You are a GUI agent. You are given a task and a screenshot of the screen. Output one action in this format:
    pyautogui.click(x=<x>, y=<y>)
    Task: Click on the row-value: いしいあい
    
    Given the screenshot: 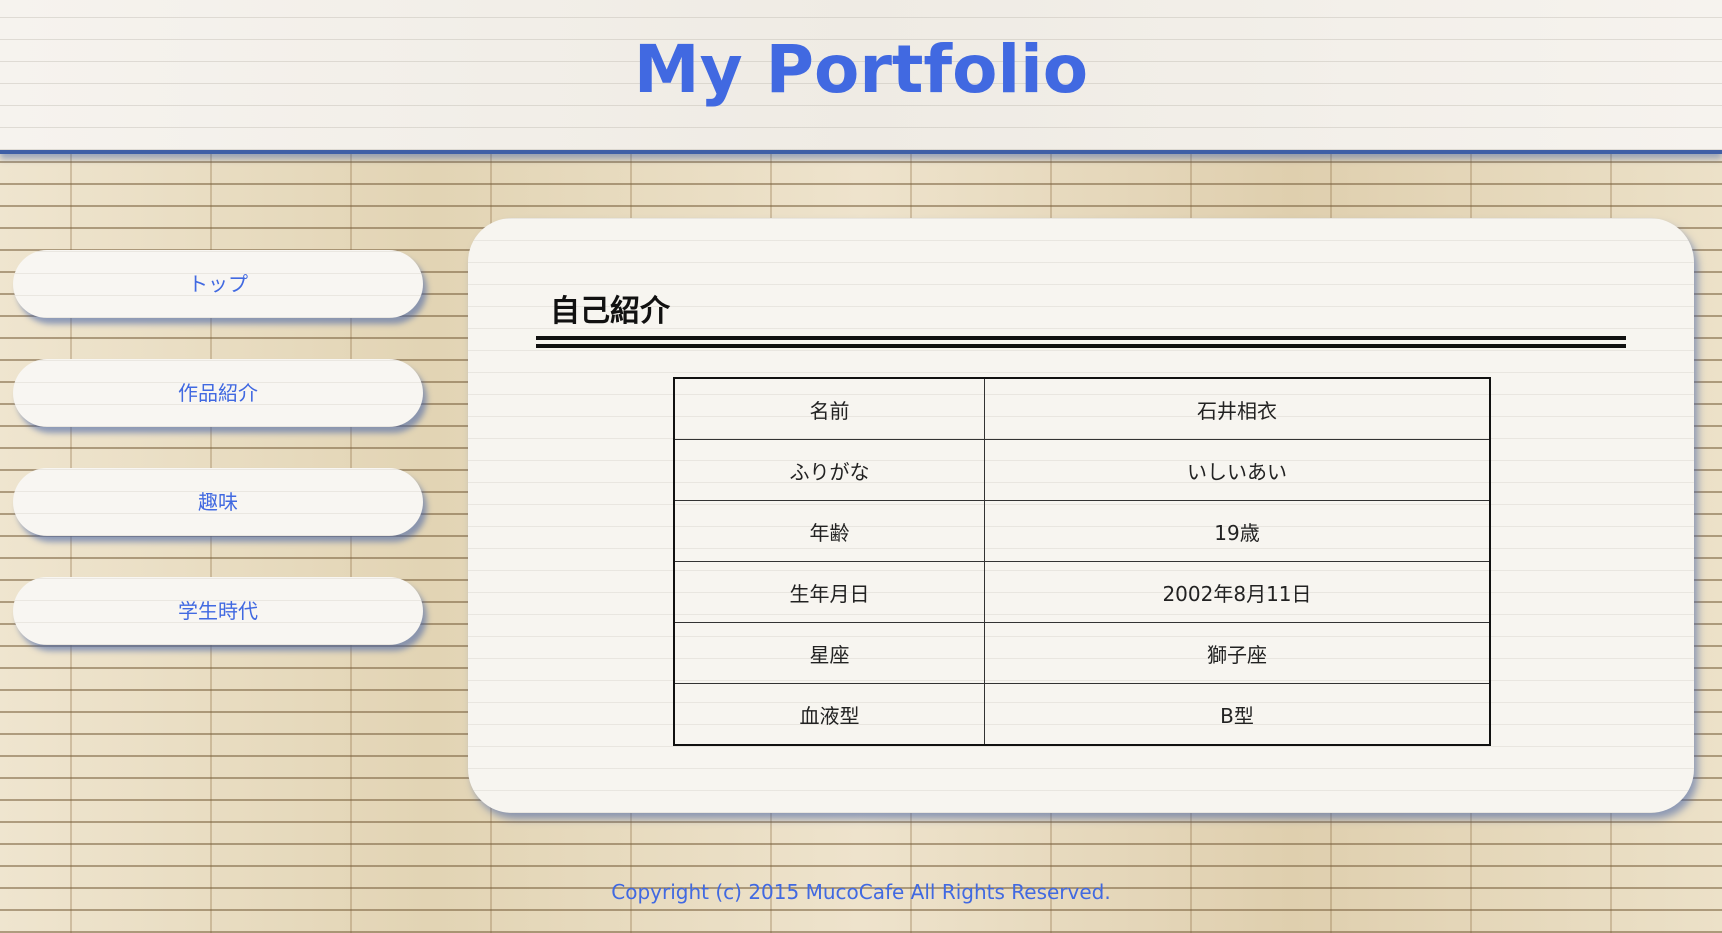 What is the action you would take?
    pyautogui.click(x=1237, y=470)
    